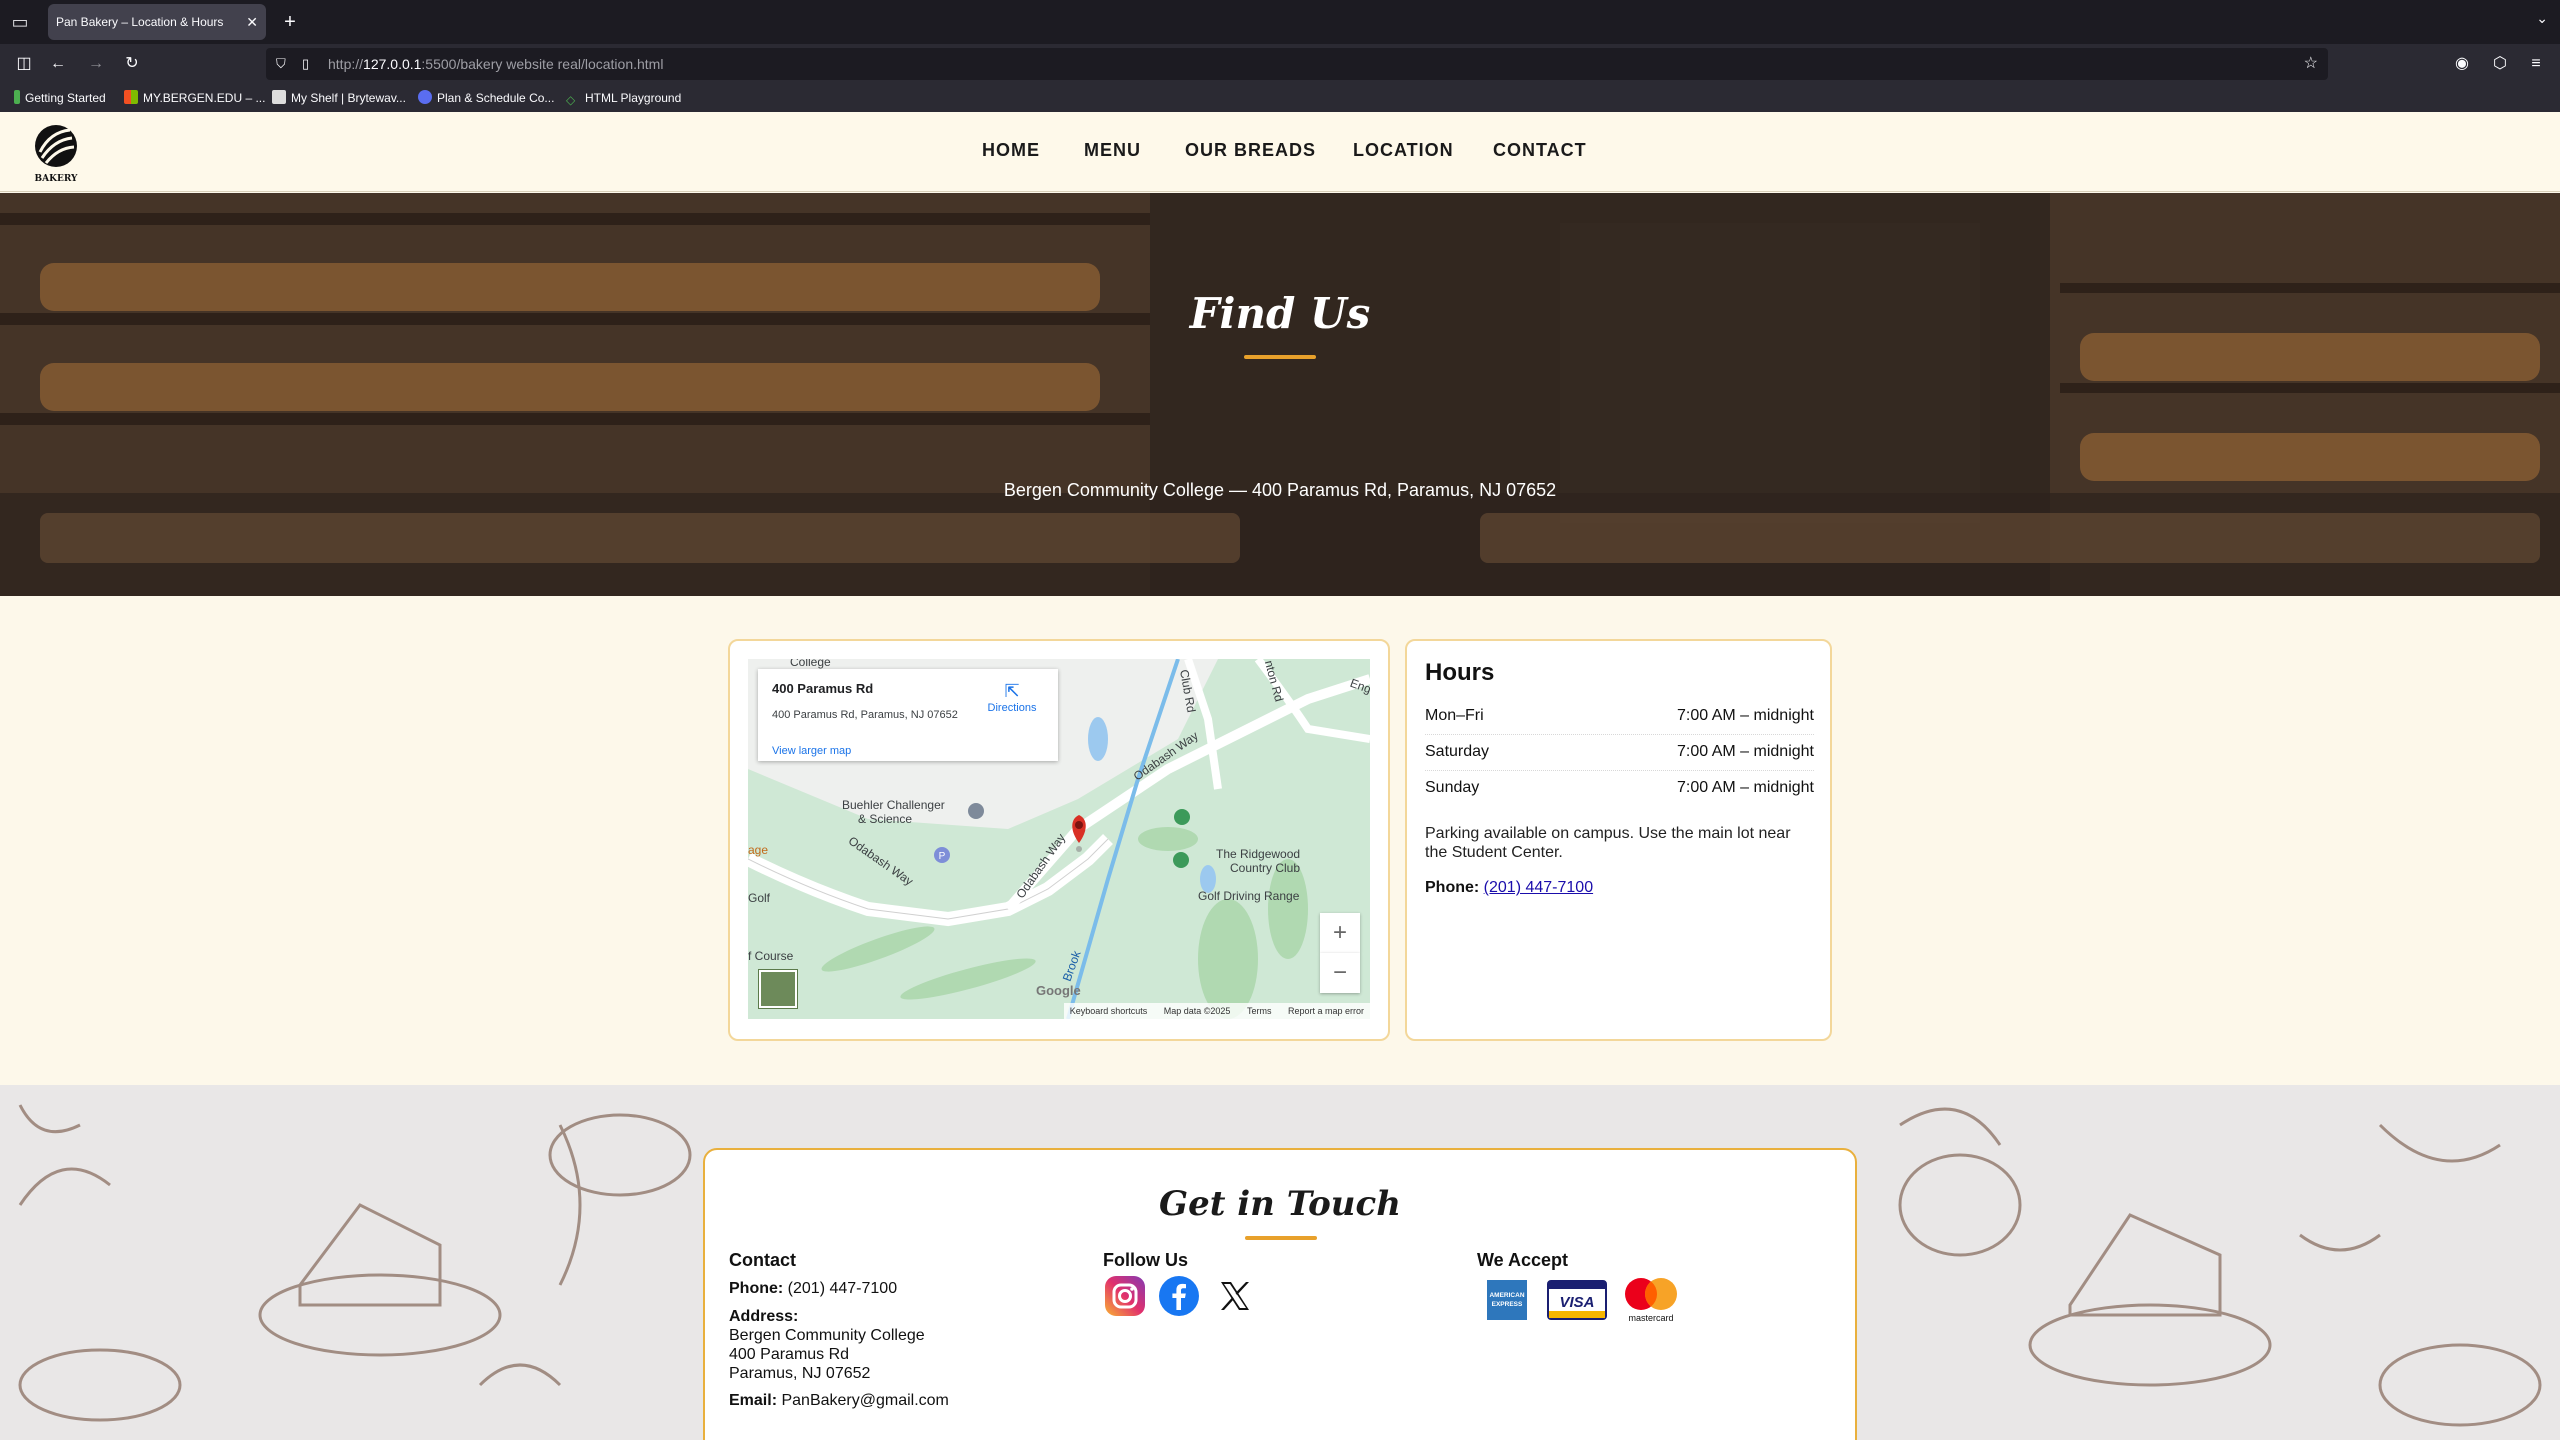 This screenshot has width=2560, height=1440. I want to click on address-label: Address:, so click(763, 1317).